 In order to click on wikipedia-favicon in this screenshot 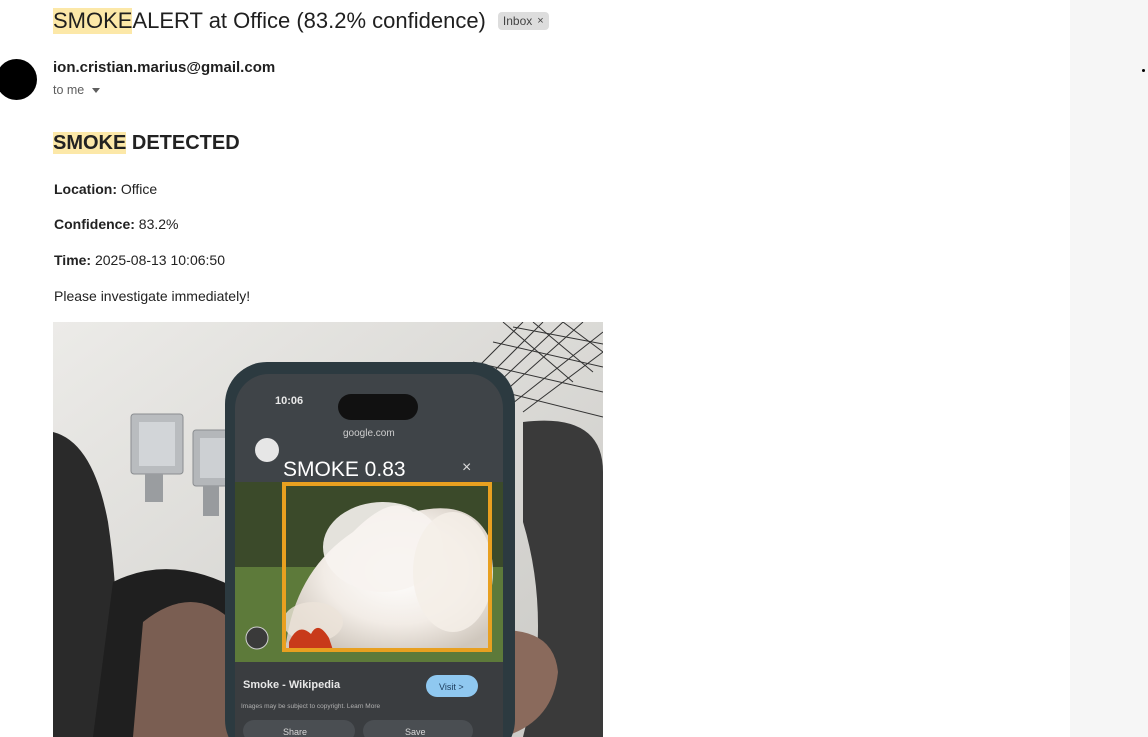, I will do `click(267, 450)`.